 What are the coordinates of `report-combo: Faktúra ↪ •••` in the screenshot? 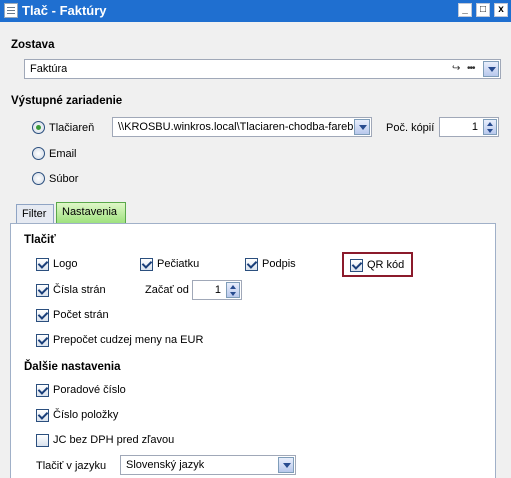 It's located at (262, 69).